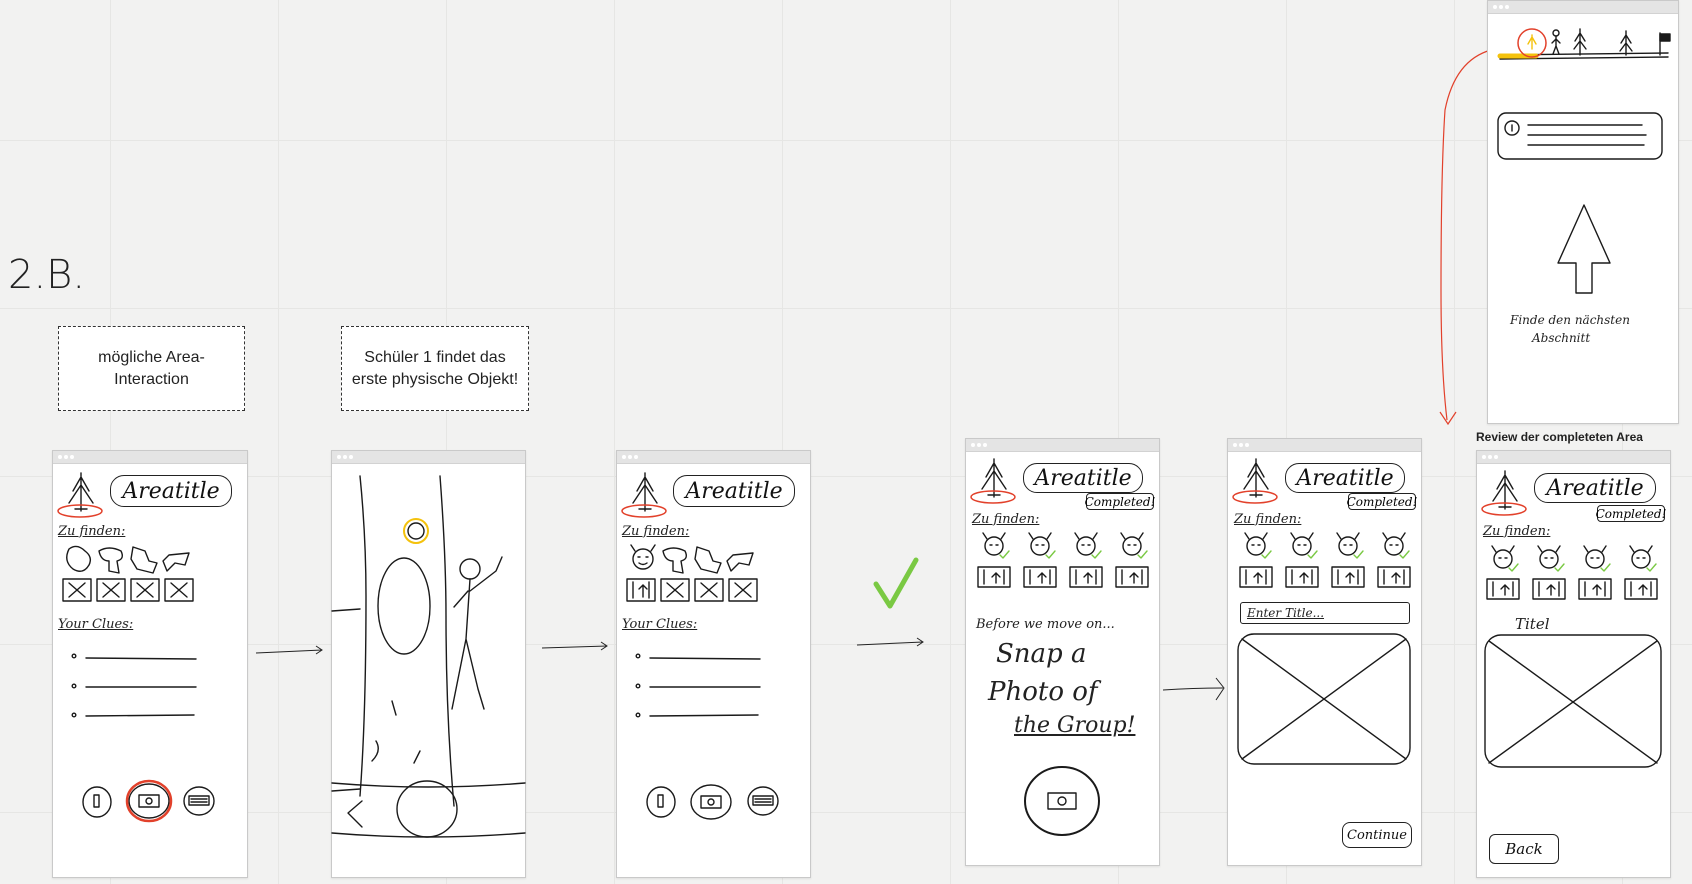 The image size is (1692, 884). What do you see at coordinates (1559, 437) in the screenshot?
I see `review-caption: Review der completeten Area` at bounding box center [1559, 437].